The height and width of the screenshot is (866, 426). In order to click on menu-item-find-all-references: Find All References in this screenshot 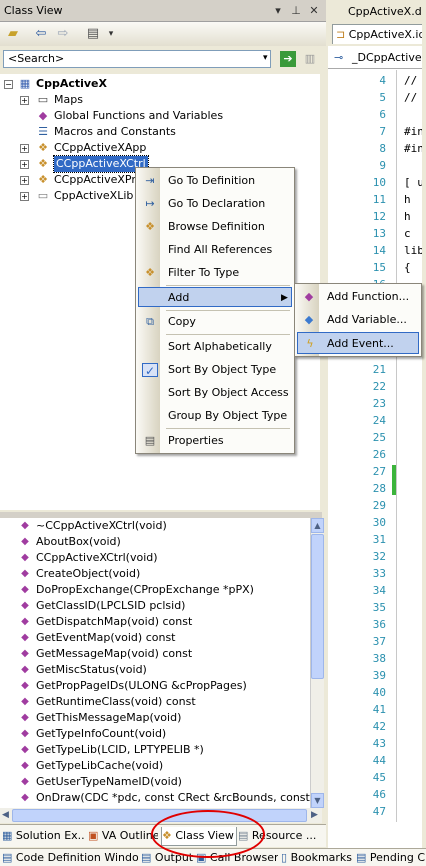, I will do `click(215, 250)`.